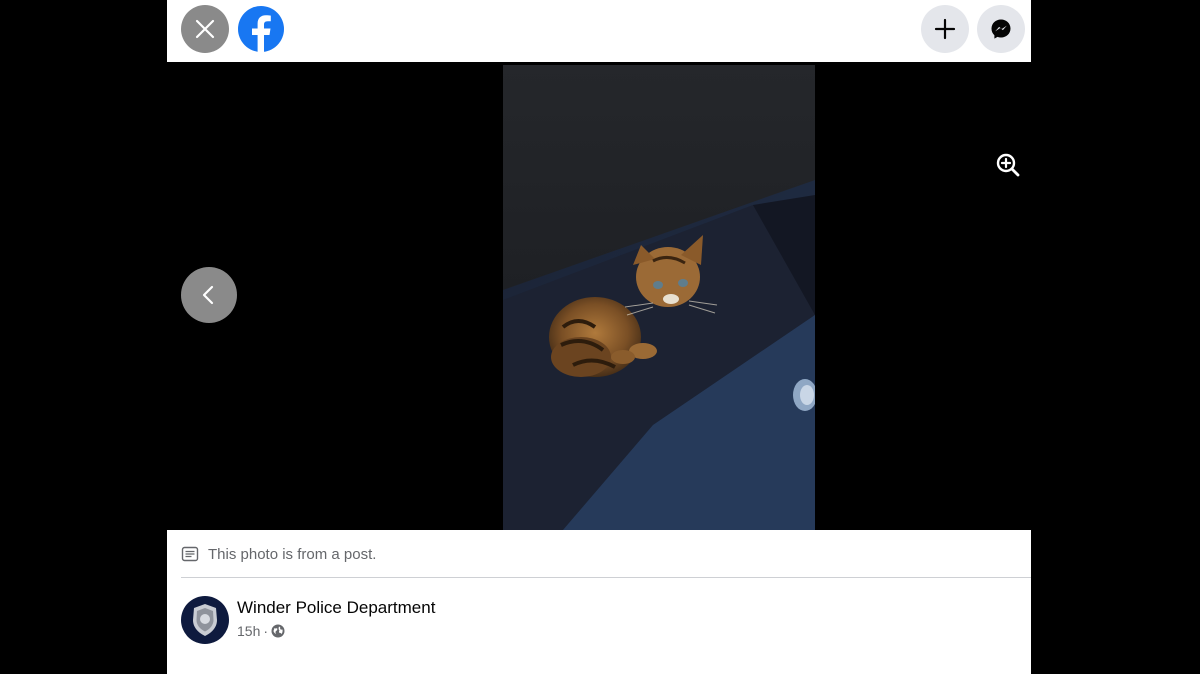  I want to click on globe-icon, so click(278, 631).